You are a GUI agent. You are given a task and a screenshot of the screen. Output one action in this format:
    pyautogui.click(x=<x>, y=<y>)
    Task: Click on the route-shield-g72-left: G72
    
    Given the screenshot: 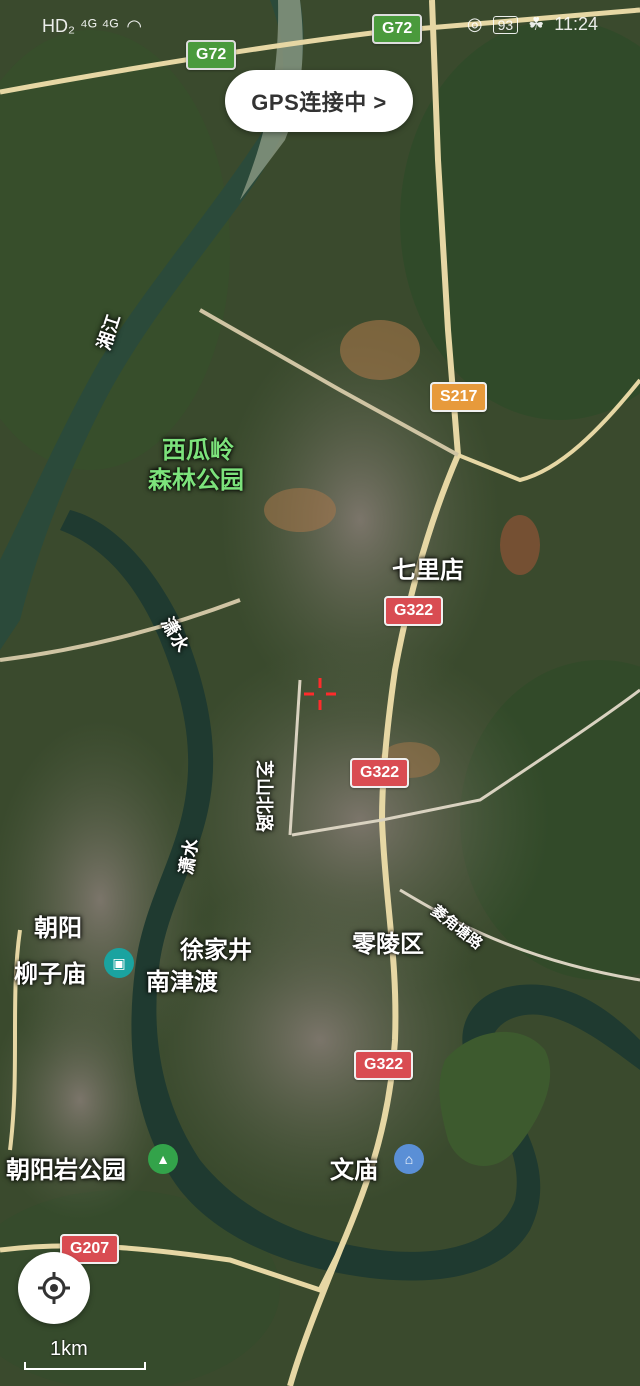 What is the action you would take?
    pyautogui.click(x=211, y=55)
    